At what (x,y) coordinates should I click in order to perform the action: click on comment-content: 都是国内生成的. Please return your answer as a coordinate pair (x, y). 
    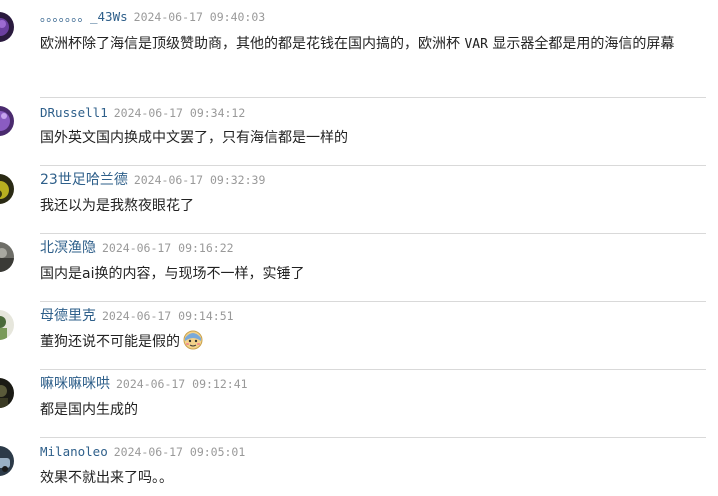
    Looking at the image, I should click on (89, 410).